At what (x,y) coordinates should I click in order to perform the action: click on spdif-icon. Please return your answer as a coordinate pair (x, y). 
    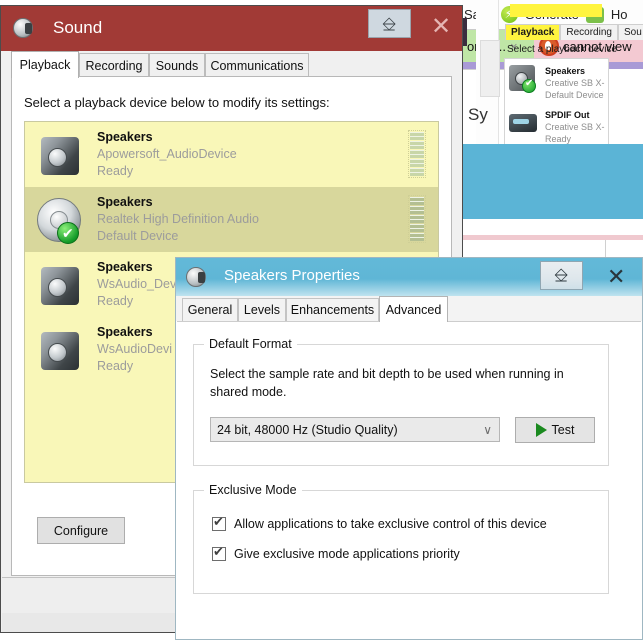
    Looking at the image, I should click on (524, 123).